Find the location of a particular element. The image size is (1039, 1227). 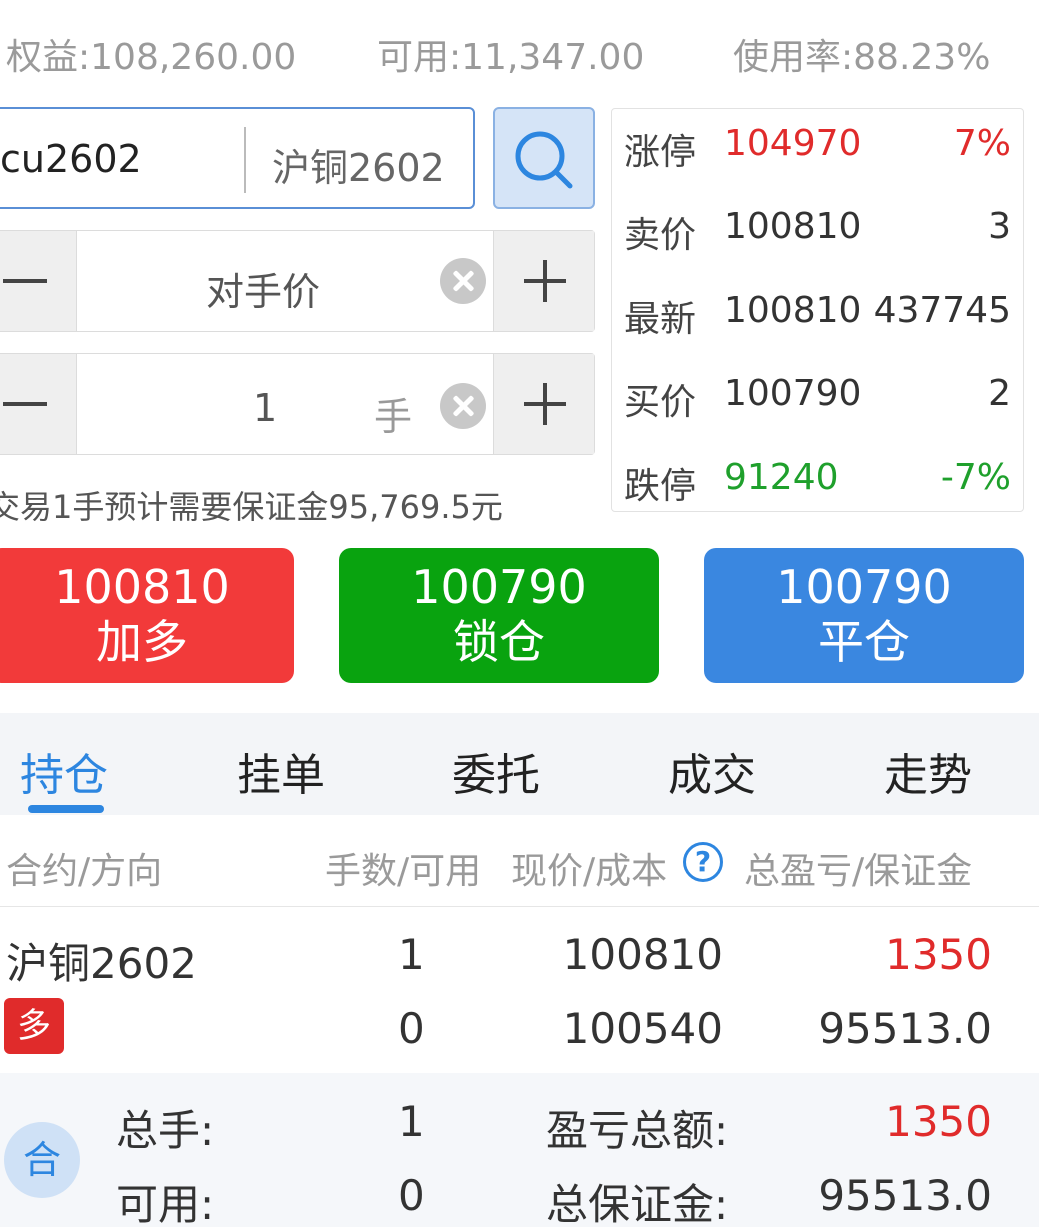

search-icon is located at coordinates (544, 160).